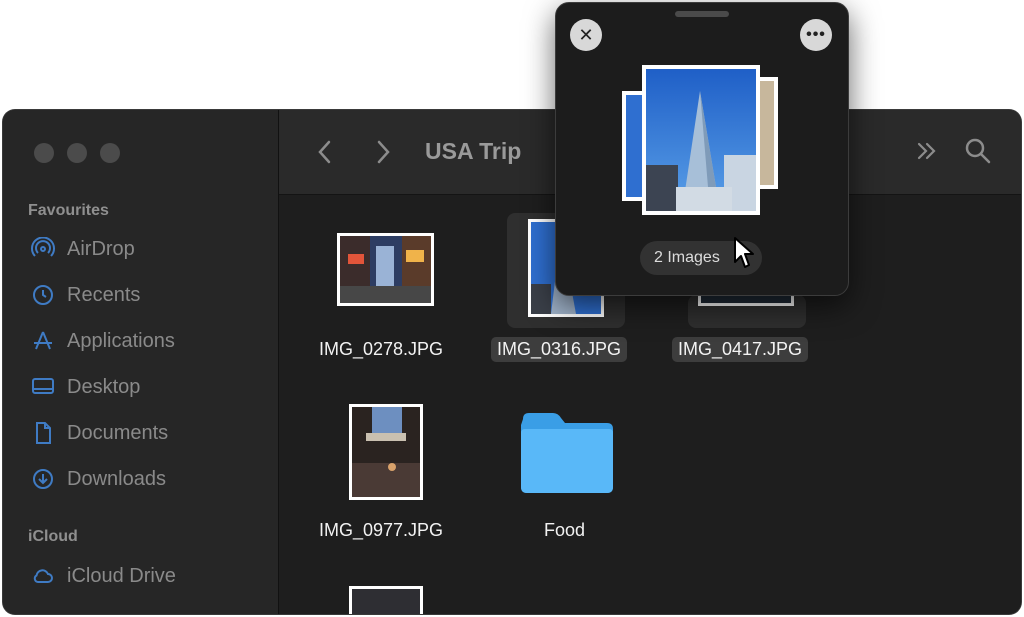 The width and height of the screenshot is (1024, 617). I want to click on zoom-window-button, so click(110, 153).